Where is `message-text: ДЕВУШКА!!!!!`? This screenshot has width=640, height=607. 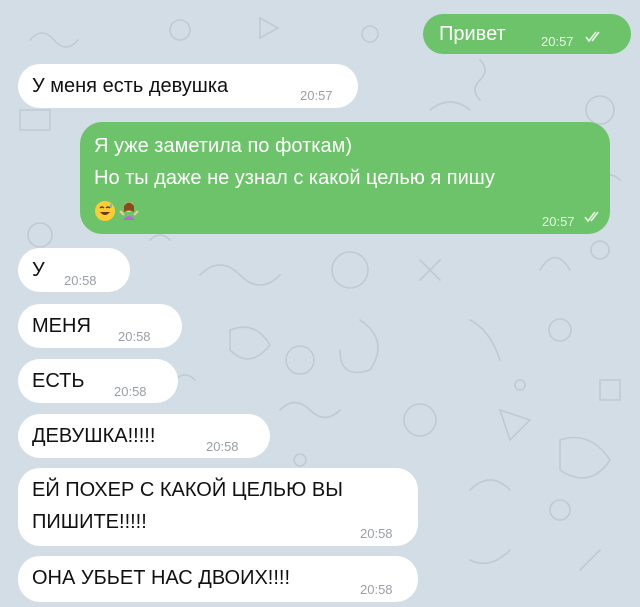 message-text: ДЕВУШКА!!!!! is located at coordinates (94, 436).